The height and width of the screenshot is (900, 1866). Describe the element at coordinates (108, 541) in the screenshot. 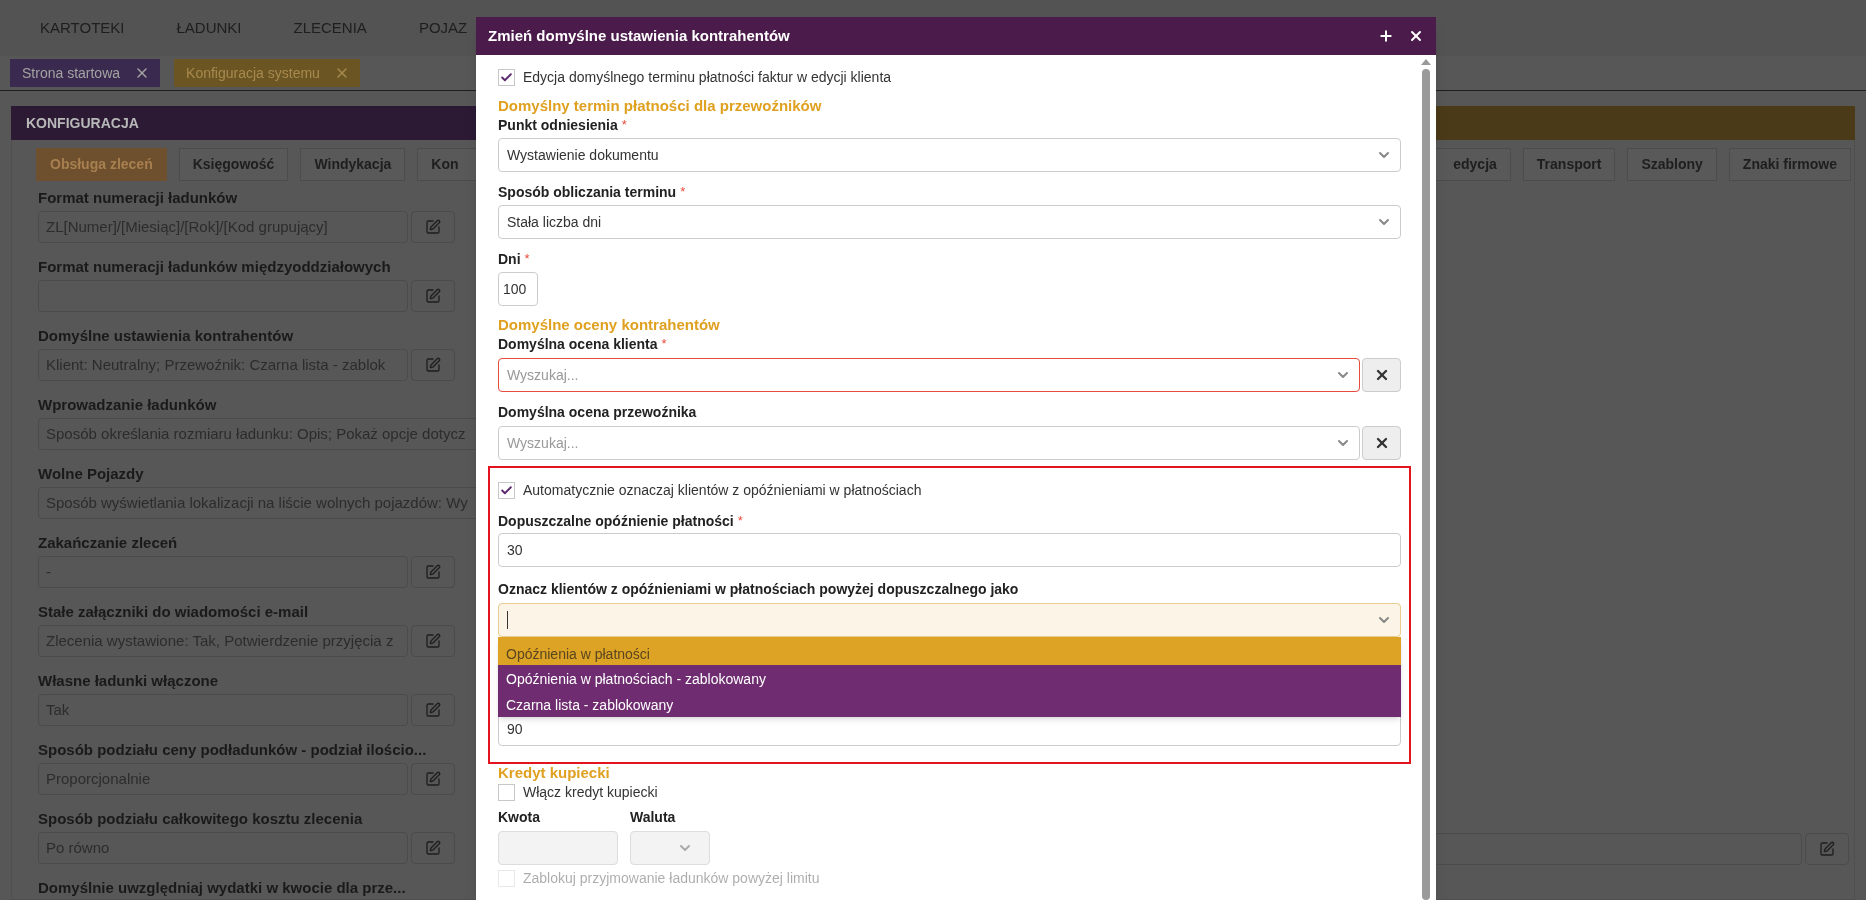

I see `setting-label: Zakańczanie zleceń` at that location.